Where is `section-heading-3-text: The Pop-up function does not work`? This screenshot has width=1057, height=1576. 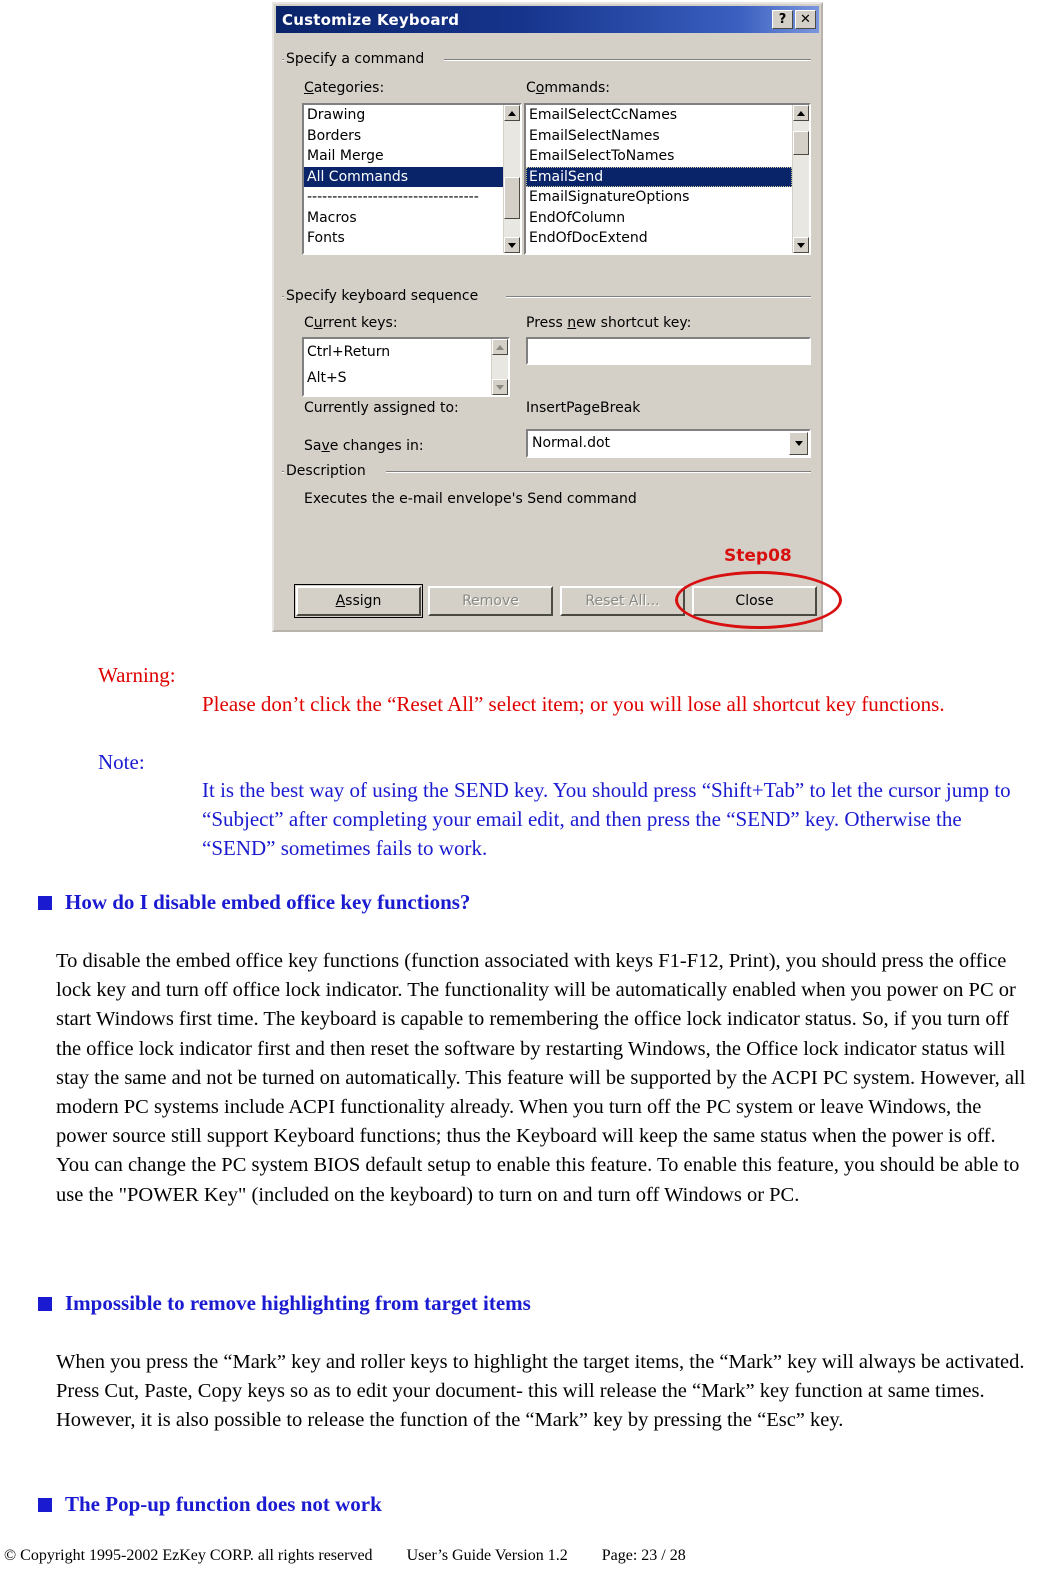 section-heading-3-text: The Pop-up function does not work is located at coordinates (223, 1504).